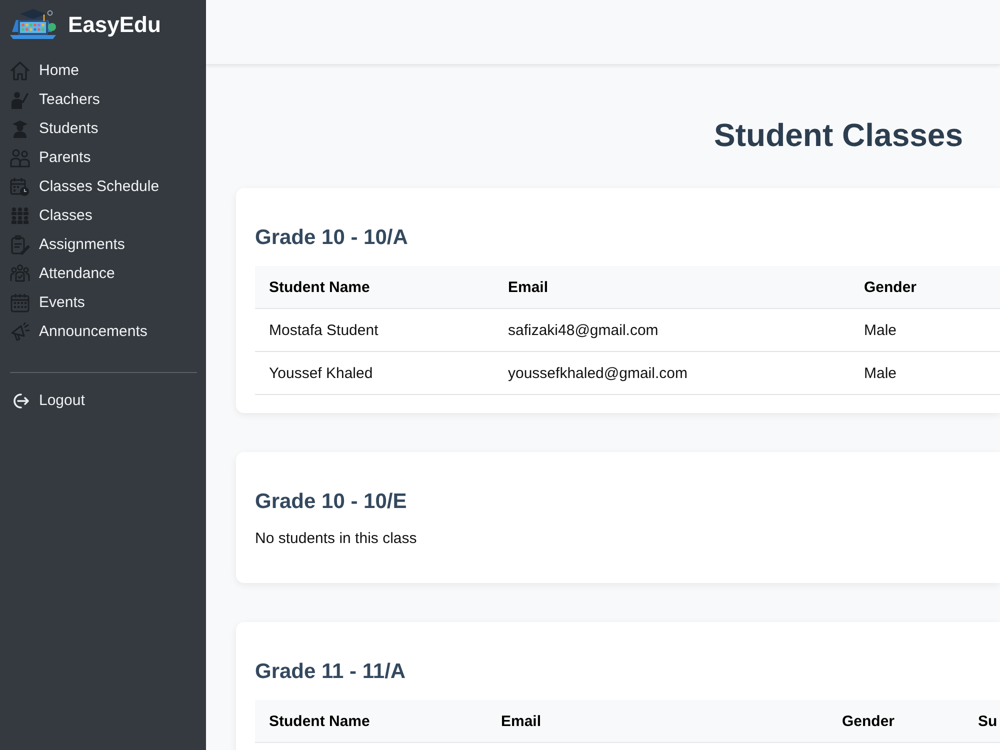 The height and width of the screenshot is (750, 1000). What do you see at coordinates (103, 302) in the screenshot?
I see `nav-link: Events` at bounding box center [103, 302].